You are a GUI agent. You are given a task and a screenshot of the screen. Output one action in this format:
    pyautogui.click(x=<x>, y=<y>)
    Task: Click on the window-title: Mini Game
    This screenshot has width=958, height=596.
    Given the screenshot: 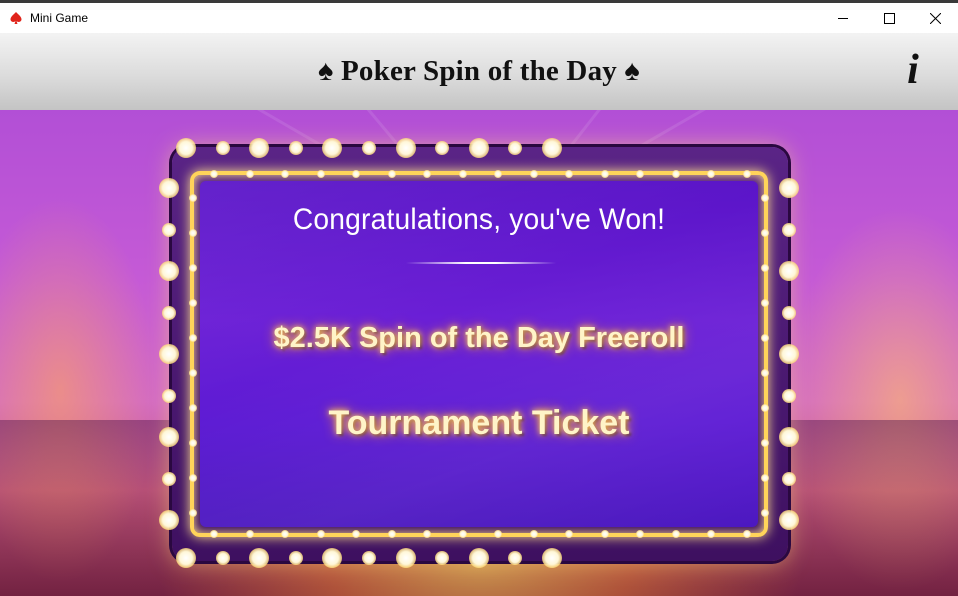 What is the action you would take?
    pyautogui.click(x=59, y=18)
    